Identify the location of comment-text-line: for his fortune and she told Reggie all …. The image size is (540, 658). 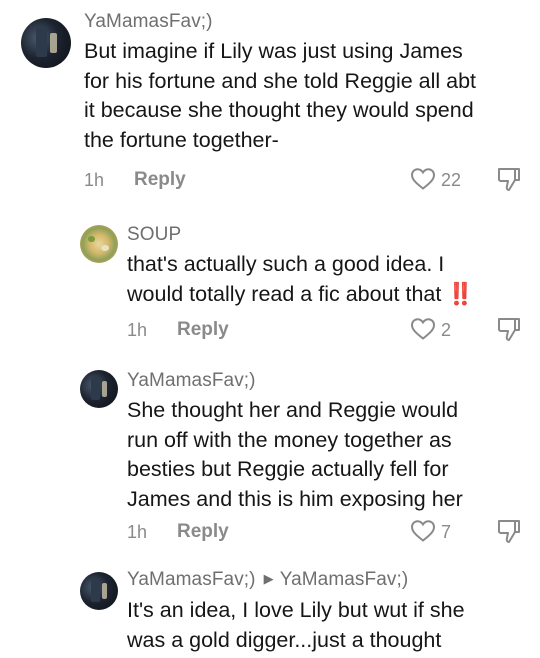
(280, 80).